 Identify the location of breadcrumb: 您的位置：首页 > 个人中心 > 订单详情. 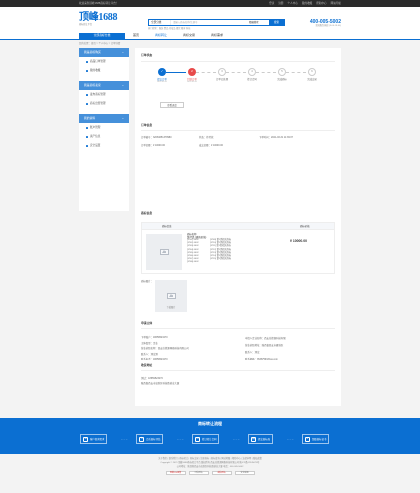
(100, 43).